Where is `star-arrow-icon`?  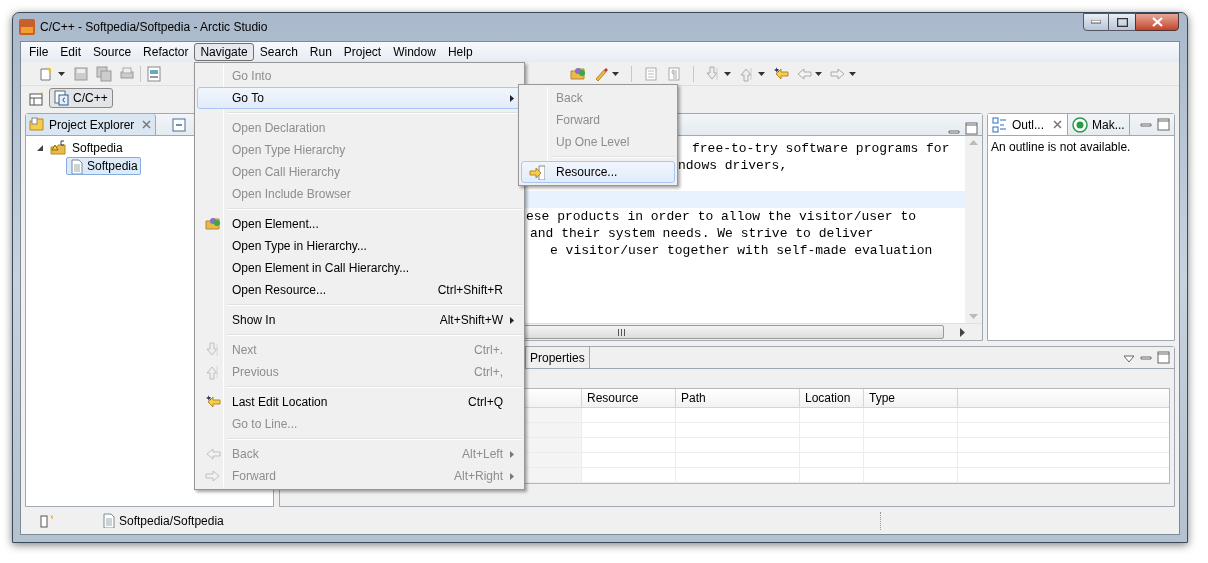 star-arrow-icon is located at coordinates (781, 73).